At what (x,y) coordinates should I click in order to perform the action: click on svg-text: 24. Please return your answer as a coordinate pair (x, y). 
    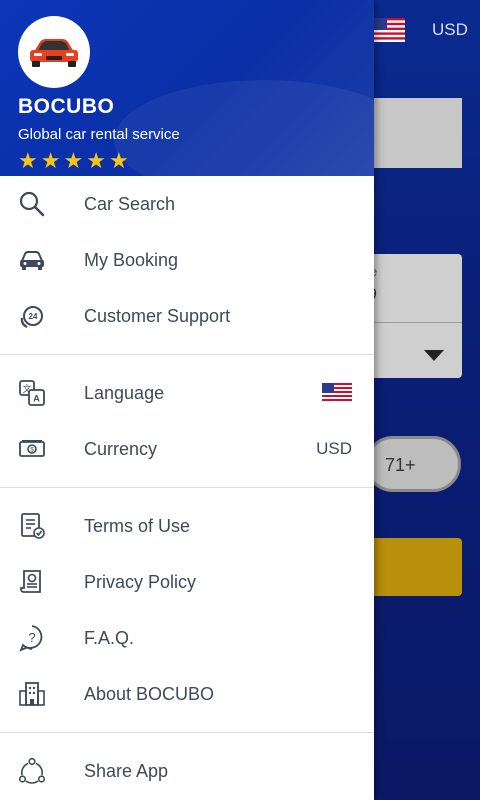
    Looking at the image, I should click on (33, 316).